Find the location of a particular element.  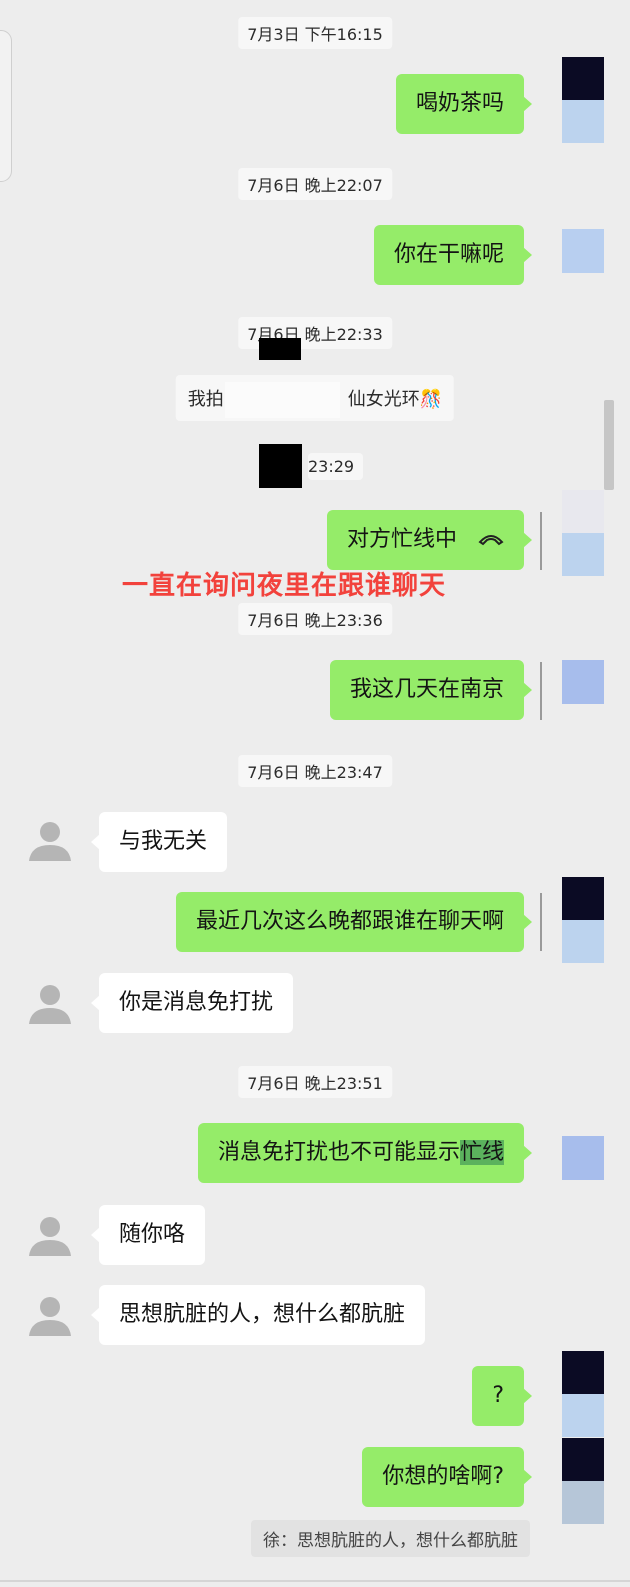

sent-message: 消息免打扰也不可能显示忙线 is located at coordinates (365, 1153).